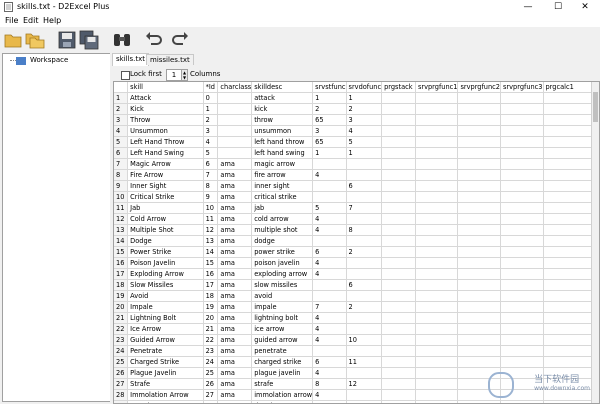  What do you see at coordinates (282, 285) in the screenshot?
I see `grid-cell: slow missiles` at bounding box center [282, 285].